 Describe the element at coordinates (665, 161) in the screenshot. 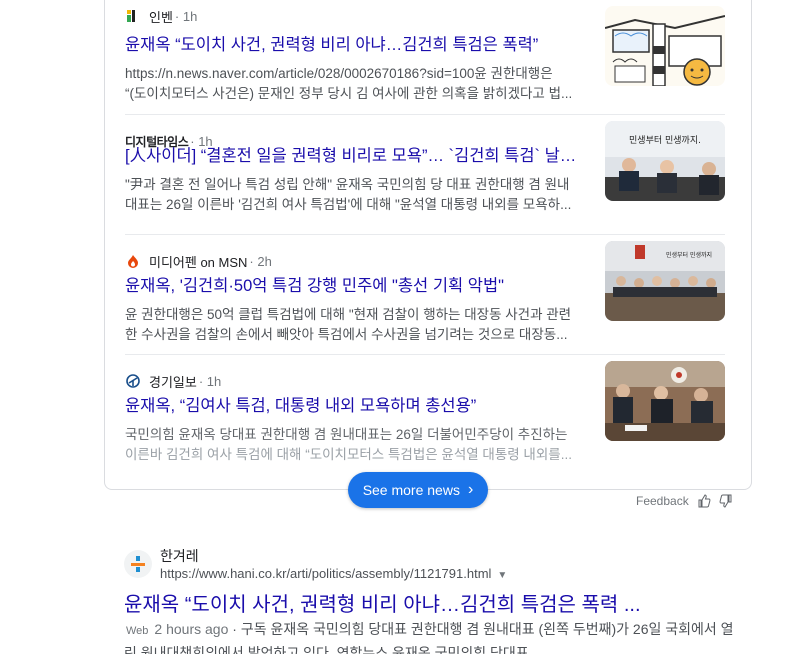

I see `article-thumbnail: 민생부터 민생까지.` at that location.